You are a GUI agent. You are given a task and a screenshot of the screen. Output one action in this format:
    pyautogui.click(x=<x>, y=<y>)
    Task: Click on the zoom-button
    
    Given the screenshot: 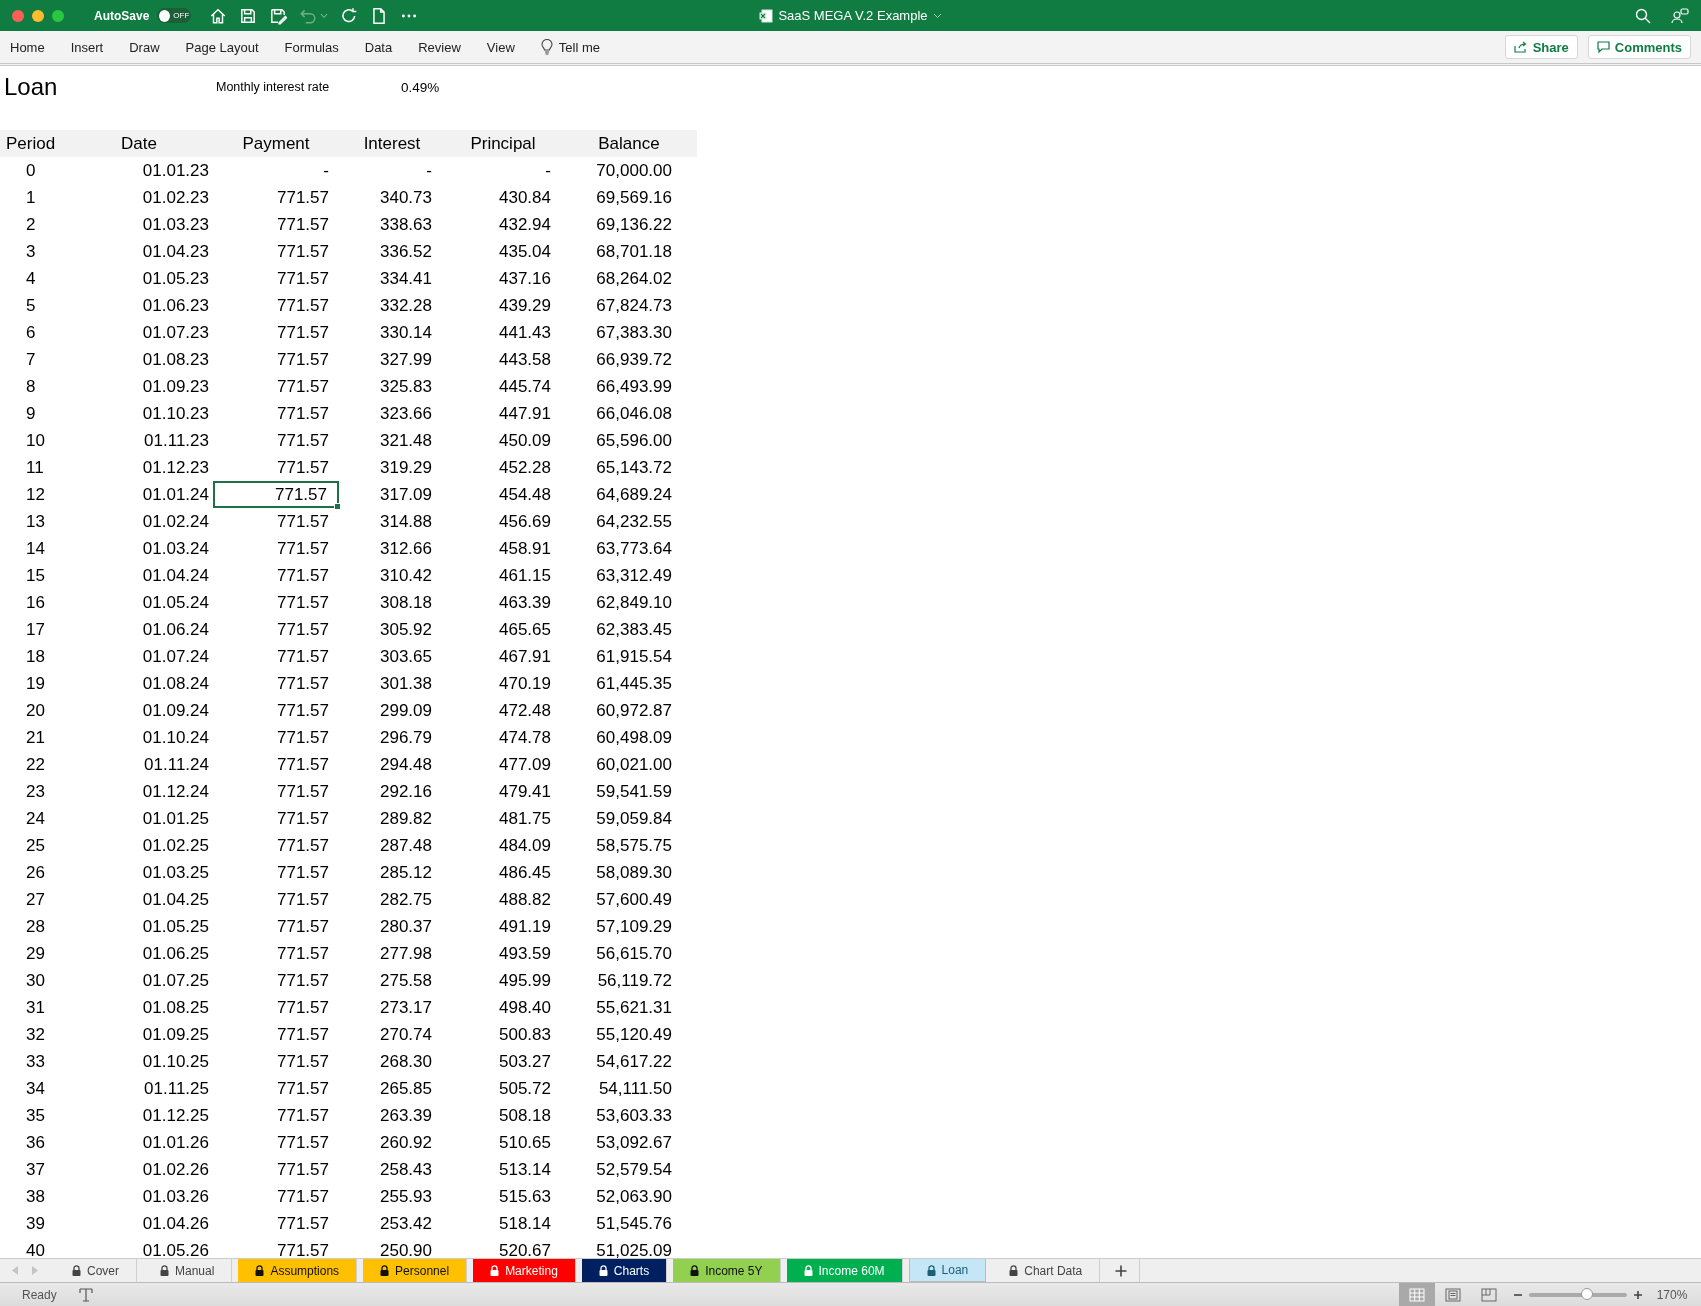 What is the action you would take?
    pyautogui.click(x=58, y=15)
    